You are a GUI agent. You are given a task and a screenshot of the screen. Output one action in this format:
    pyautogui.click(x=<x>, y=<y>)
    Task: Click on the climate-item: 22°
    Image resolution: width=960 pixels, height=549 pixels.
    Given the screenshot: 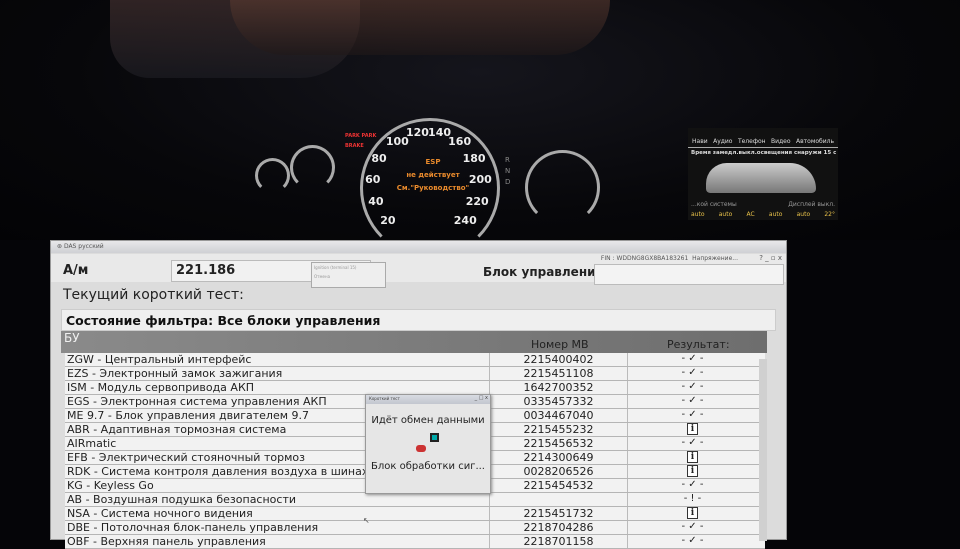 What is the action you would take?
    pyautogui.click(x=829, y=214)
    